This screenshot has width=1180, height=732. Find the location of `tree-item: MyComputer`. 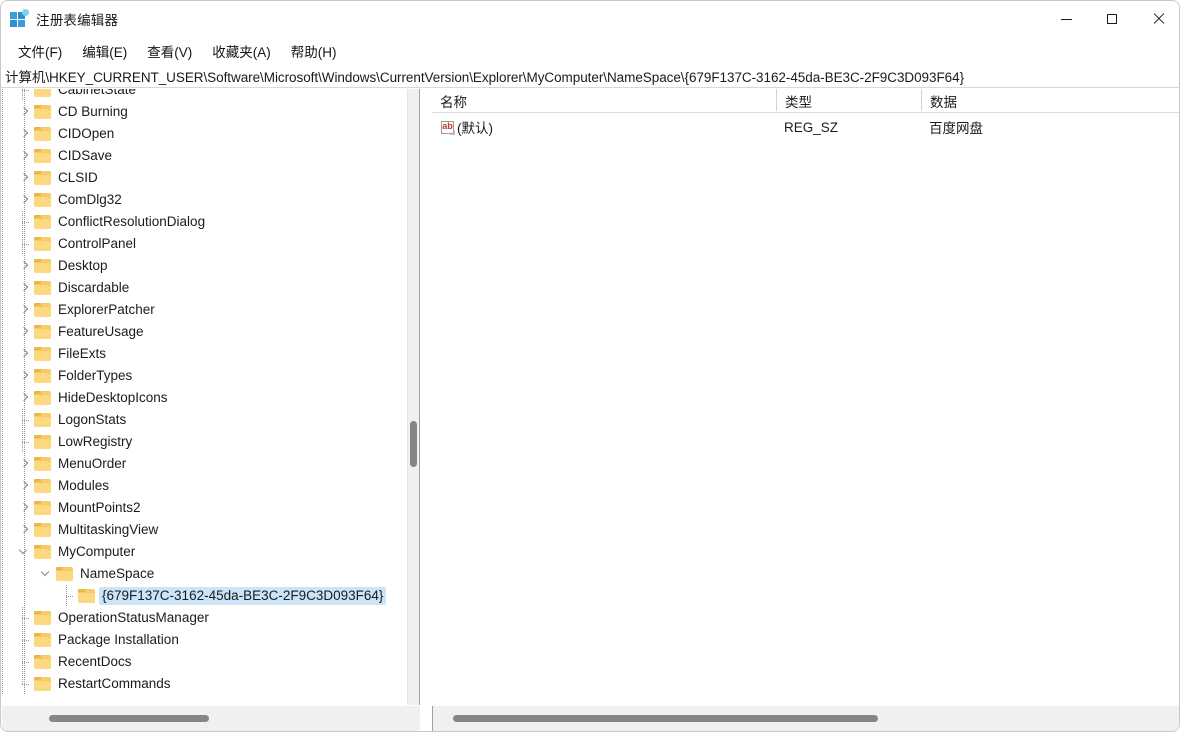

tree-item: MyComputer is located at coordinates (204, 552).